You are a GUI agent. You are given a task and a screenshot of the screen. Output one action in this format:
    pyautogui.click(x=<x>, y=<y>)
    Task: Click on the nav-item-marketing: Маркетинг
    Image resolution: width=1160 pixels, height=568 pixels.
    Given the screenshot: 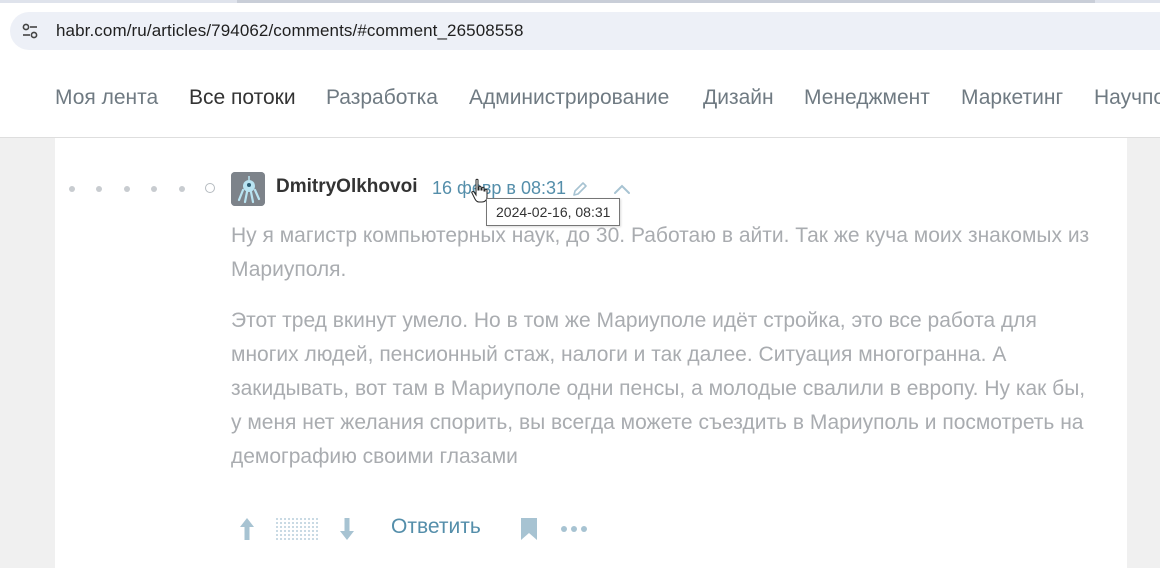 What is the action you would take?
    pyautogui.click(x=1012, y=98)
    